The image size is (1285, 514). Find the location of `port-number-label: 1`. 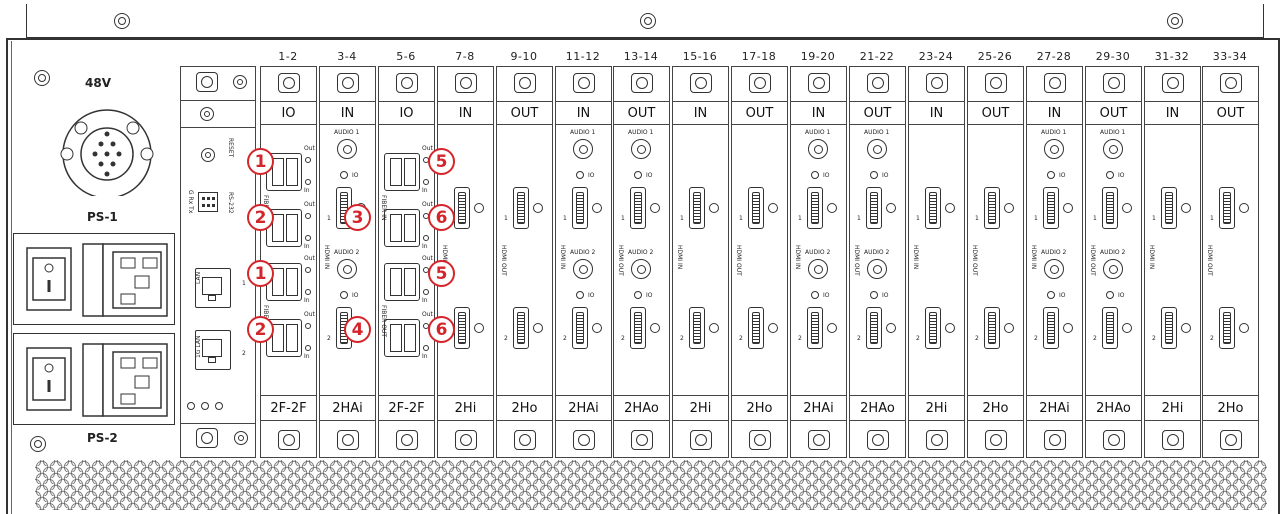

port-number-label: 1 is located at coordinates (329, 218).